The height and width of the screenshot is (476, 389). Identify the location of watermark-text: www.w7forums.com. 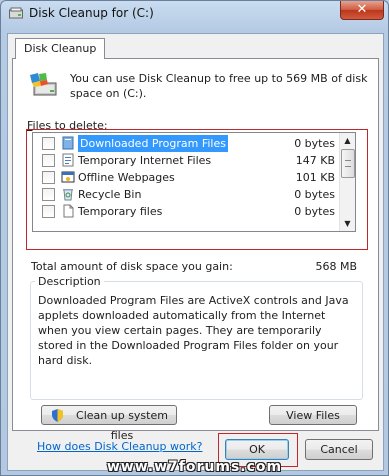
(194, 467).